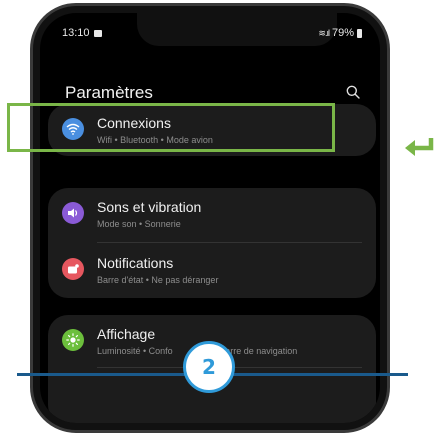 The height and width of the screenshot is (433, 444). Describe the element at coordinates (73, 269) in the screenshot. I see `notification-icon` at that location.